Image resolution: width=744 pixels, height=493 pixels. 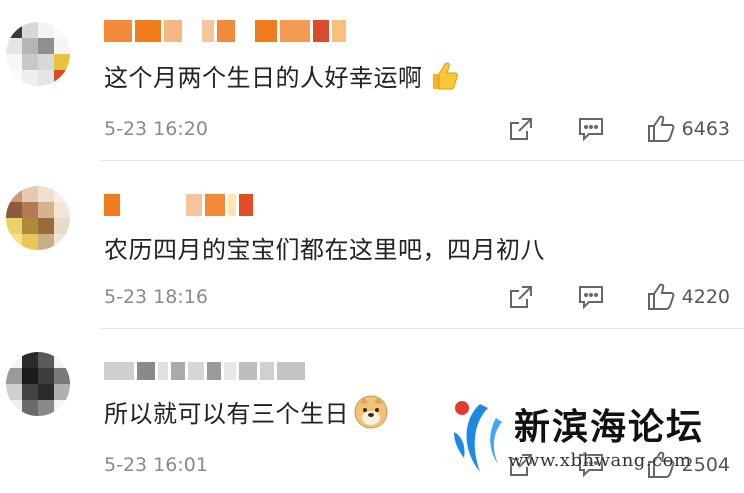 I want to click on watermark: 新滨海论坛 www.xbhwang.com, so click(x=596, y=442).